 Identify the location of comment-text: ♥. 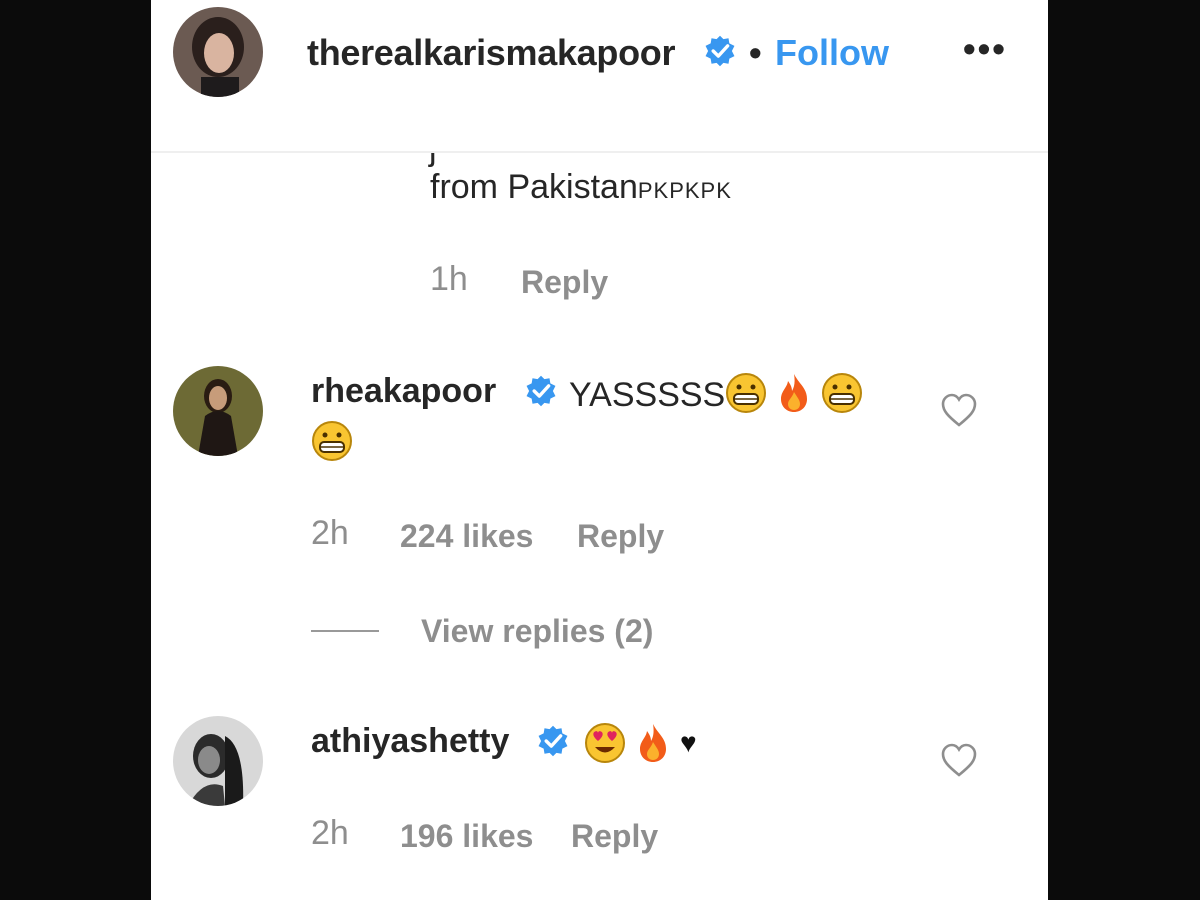
(640, 743).